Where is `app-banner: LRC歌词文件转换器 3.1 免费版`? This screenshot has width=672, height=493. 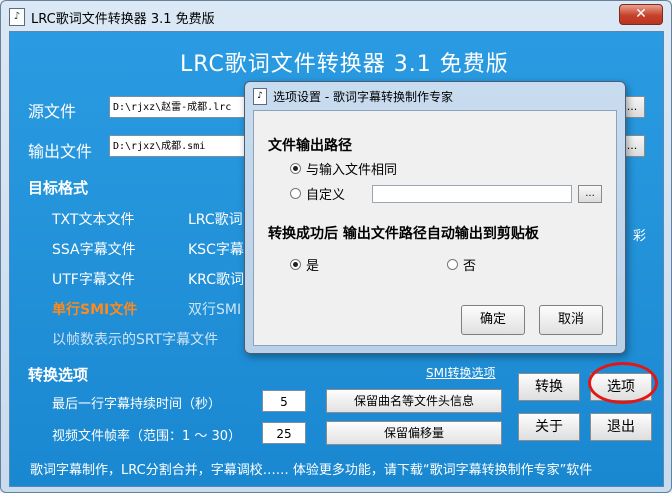 app-banner: LRC歌词文件转换器 3.1 免费版 is located at coordinates (344, 64).